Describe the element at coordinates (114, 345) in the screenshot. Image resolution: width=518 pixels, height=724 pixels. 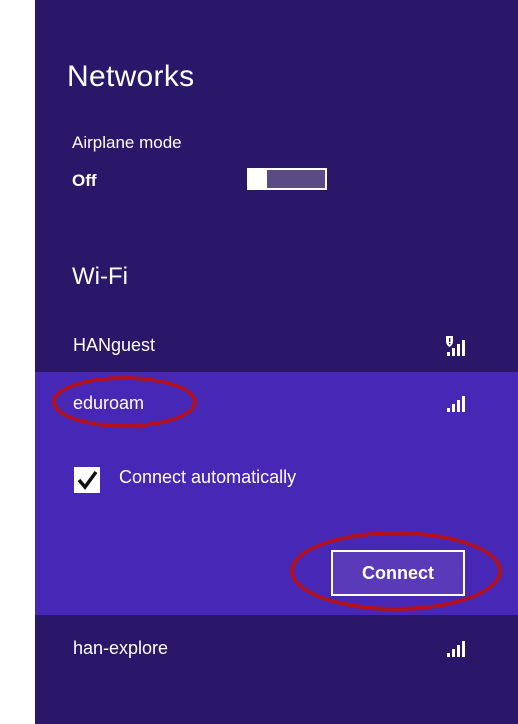
I see `network-name: HANguest` at that location.